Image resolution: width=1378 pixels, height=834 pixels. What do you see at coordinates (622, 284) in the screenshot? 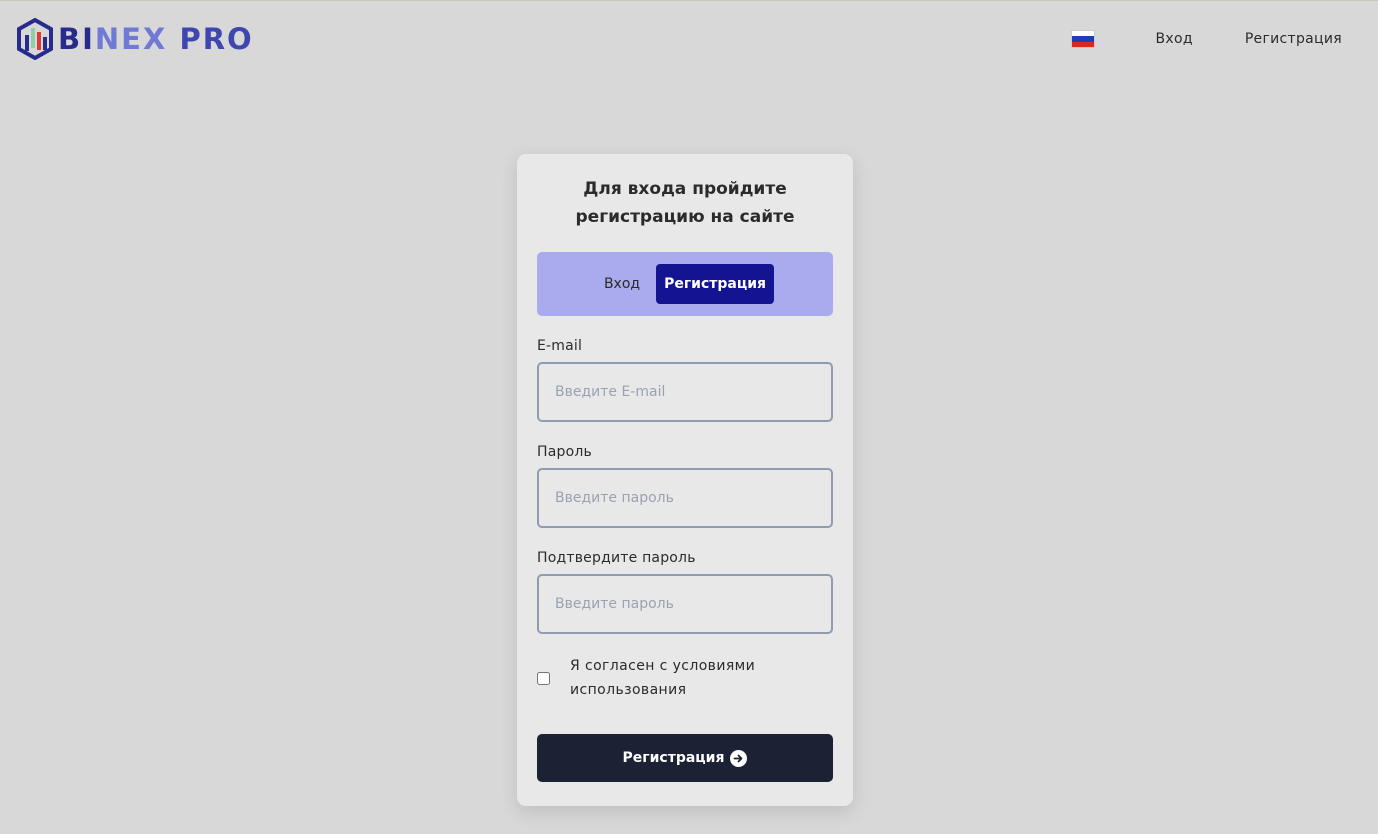
I see `tab-login: Вход` at bounding box center [622, 284].